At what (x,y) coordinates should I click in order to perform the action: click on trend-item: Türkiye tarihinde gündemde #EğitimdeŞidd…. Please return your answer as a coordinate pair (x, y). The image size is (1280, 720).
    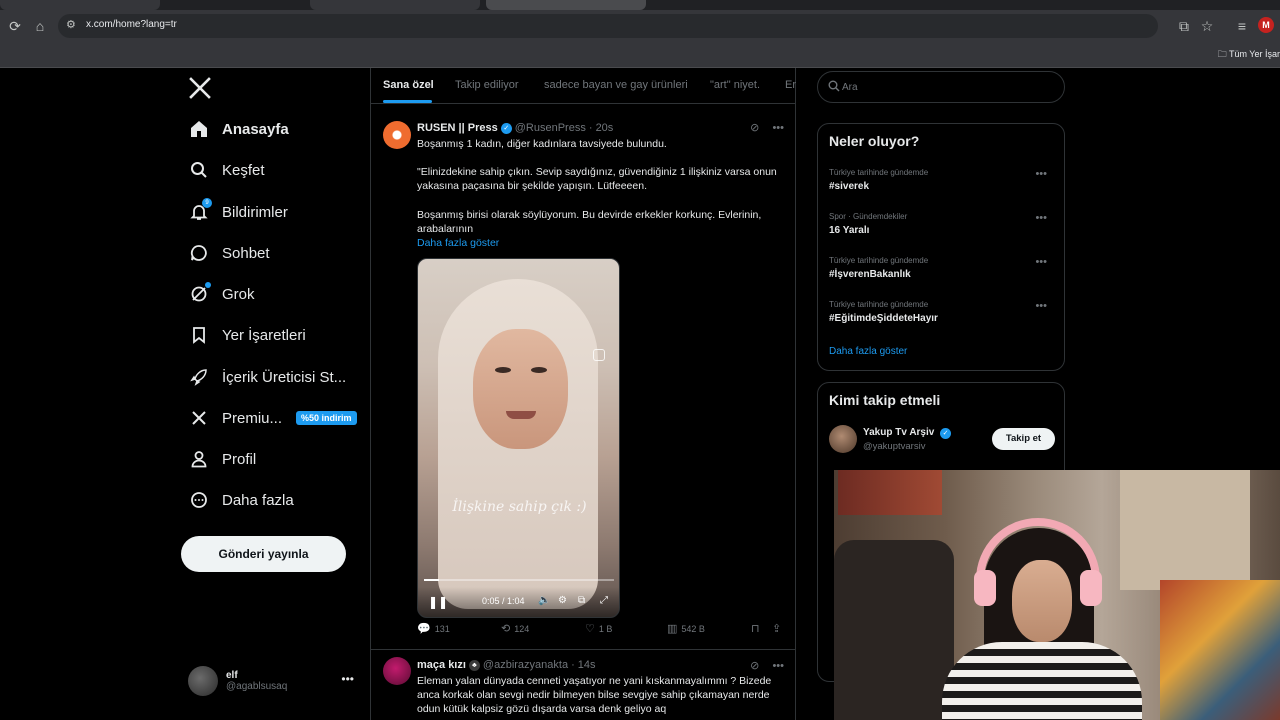
    Looking at the image, I should click on (942, 312).